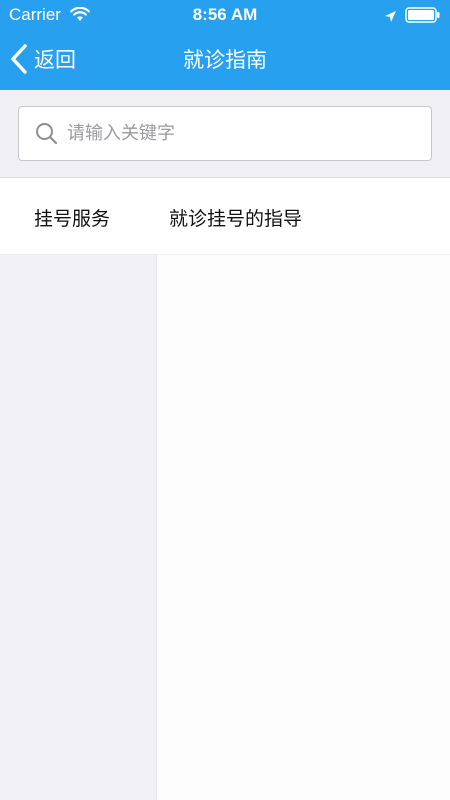 Image resolution: width=450 pixels, height=800 pixels. I want to click on search-icon, so click(47, 136).